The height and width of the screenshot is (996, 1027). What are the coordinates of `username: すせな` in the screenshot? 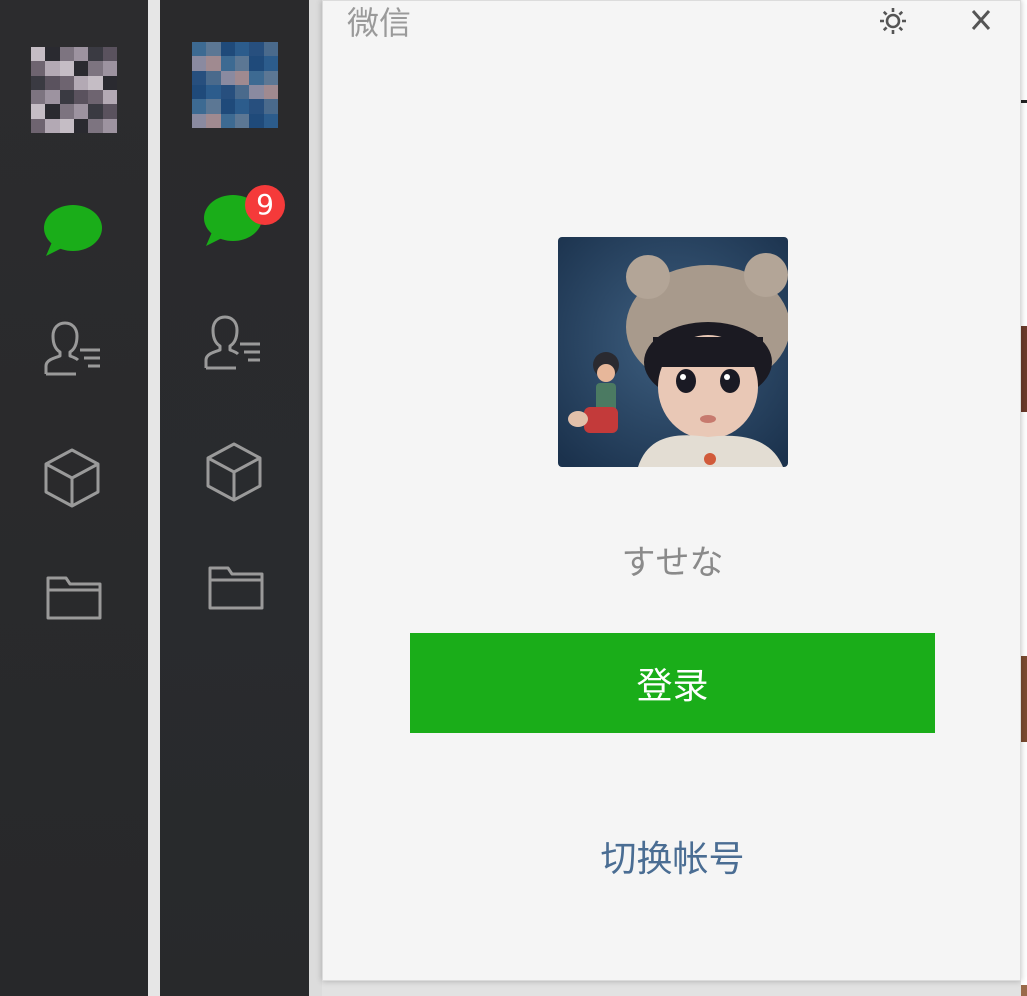 It's located at (672, 563).